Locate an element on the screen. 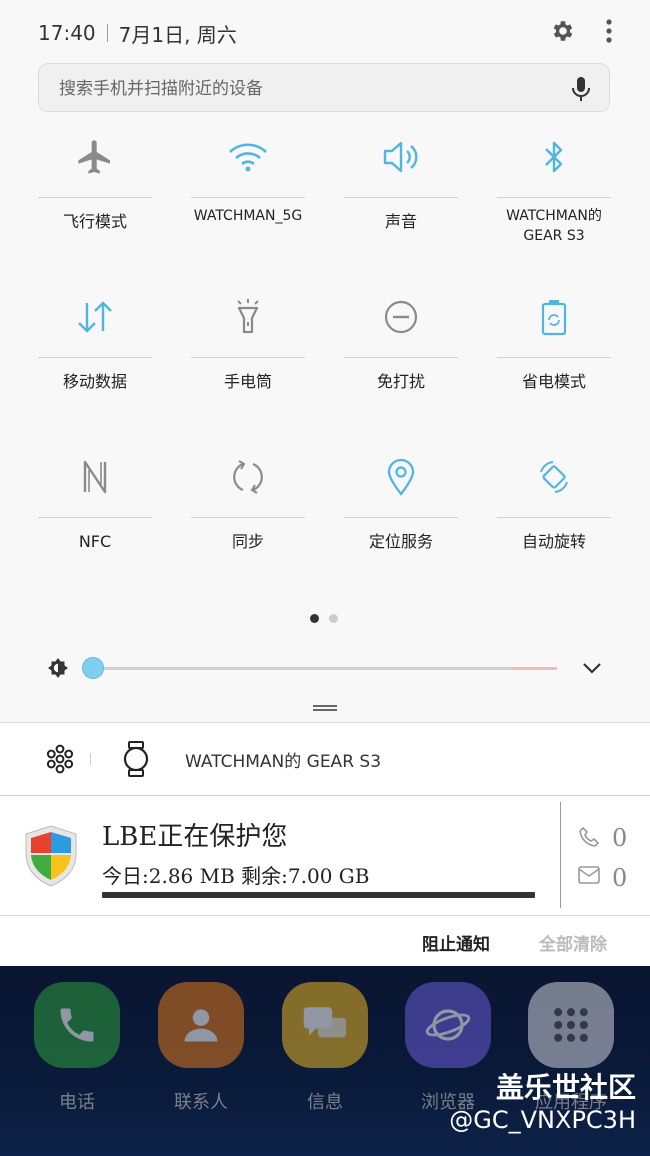 The image size is (650, 1156). dock-app-browser: 浏览器 is located at coordinates (448, 1048).